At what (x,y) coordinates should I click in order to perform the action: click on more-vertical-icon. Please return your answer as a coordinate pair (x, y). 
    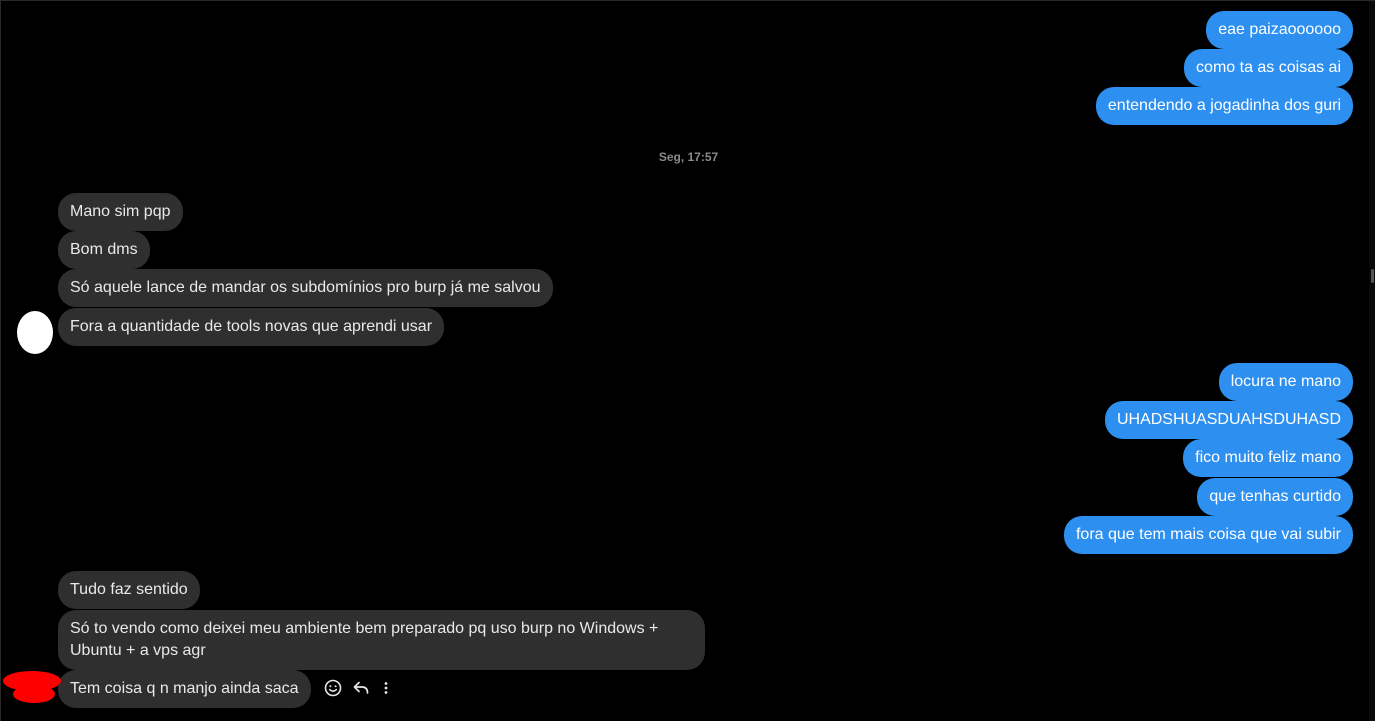
    Looking at the image, I should click on (386, 688).